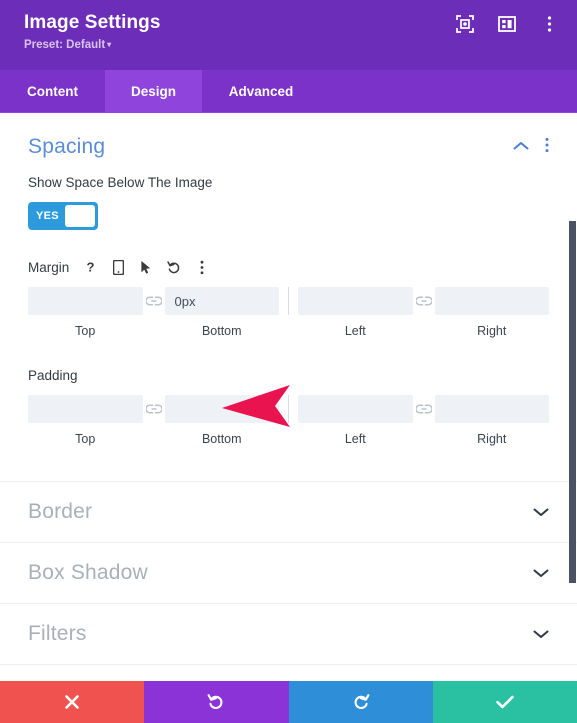  Describe the element at coordinates (288, 375) in the screenshot. I see `padding-title-row: Padding` at that location.